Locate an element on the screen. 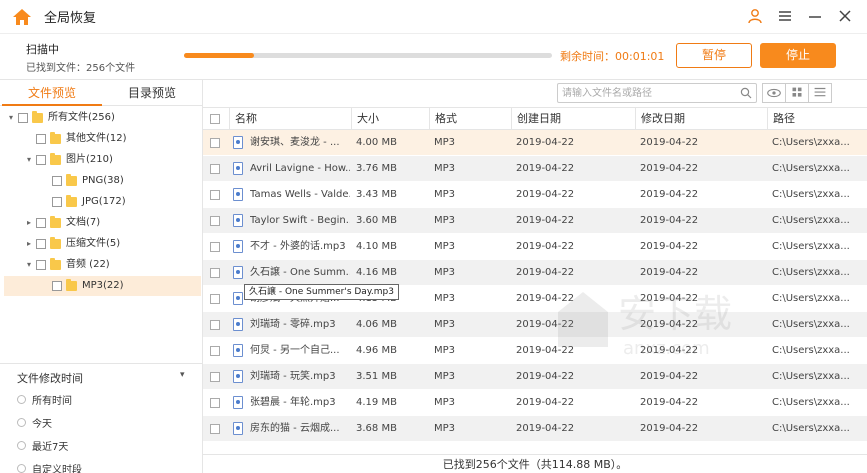  tree-item: ▾ 音频 (22) is located at coordinates (67, 265).